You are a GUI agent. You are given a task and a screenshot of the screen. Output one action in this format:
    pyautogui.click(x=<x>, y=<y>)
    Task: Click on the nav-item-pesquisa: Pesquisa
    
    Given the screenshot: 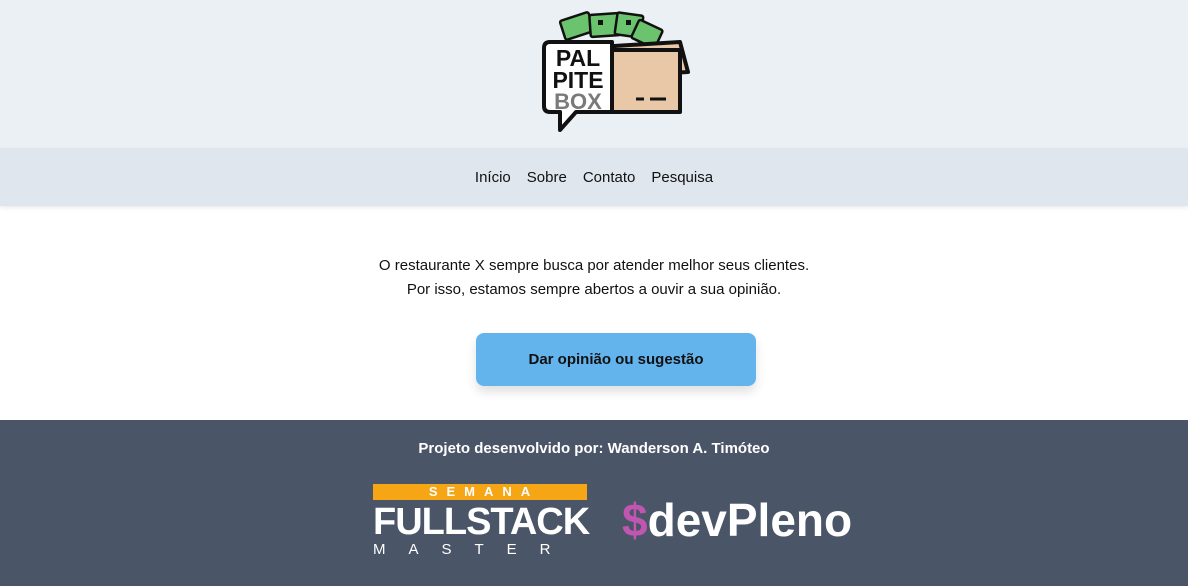 What is the action you would take?
    pyautogui.click(x=682, y=177)
    